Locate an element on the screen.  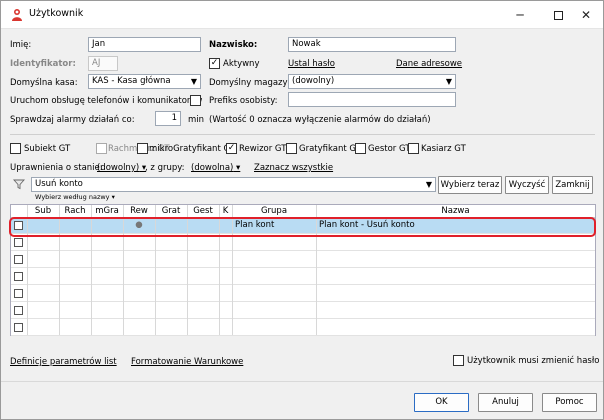
sprawdzaj-label: Sprawdzaj alarmy działań co: is located at coordinates (72, 120).